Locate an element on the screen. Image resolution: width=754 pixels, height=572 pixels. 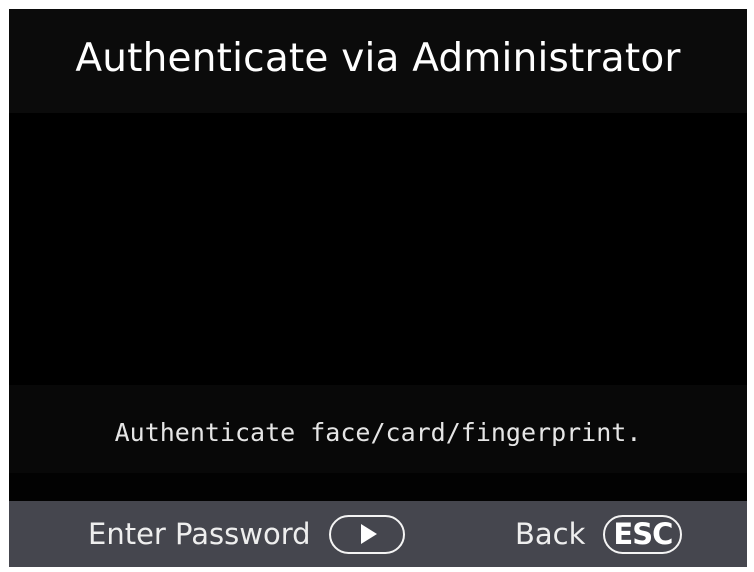
softkey-footer: Enter Password Back ESC is located at coordinates (378, 534).